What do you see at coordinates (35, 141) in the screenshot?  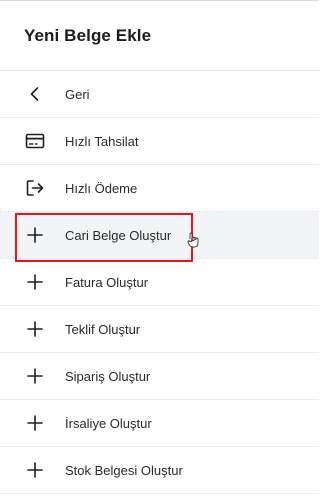 I see `credit-card-icon` at bounding box center [35, 141].